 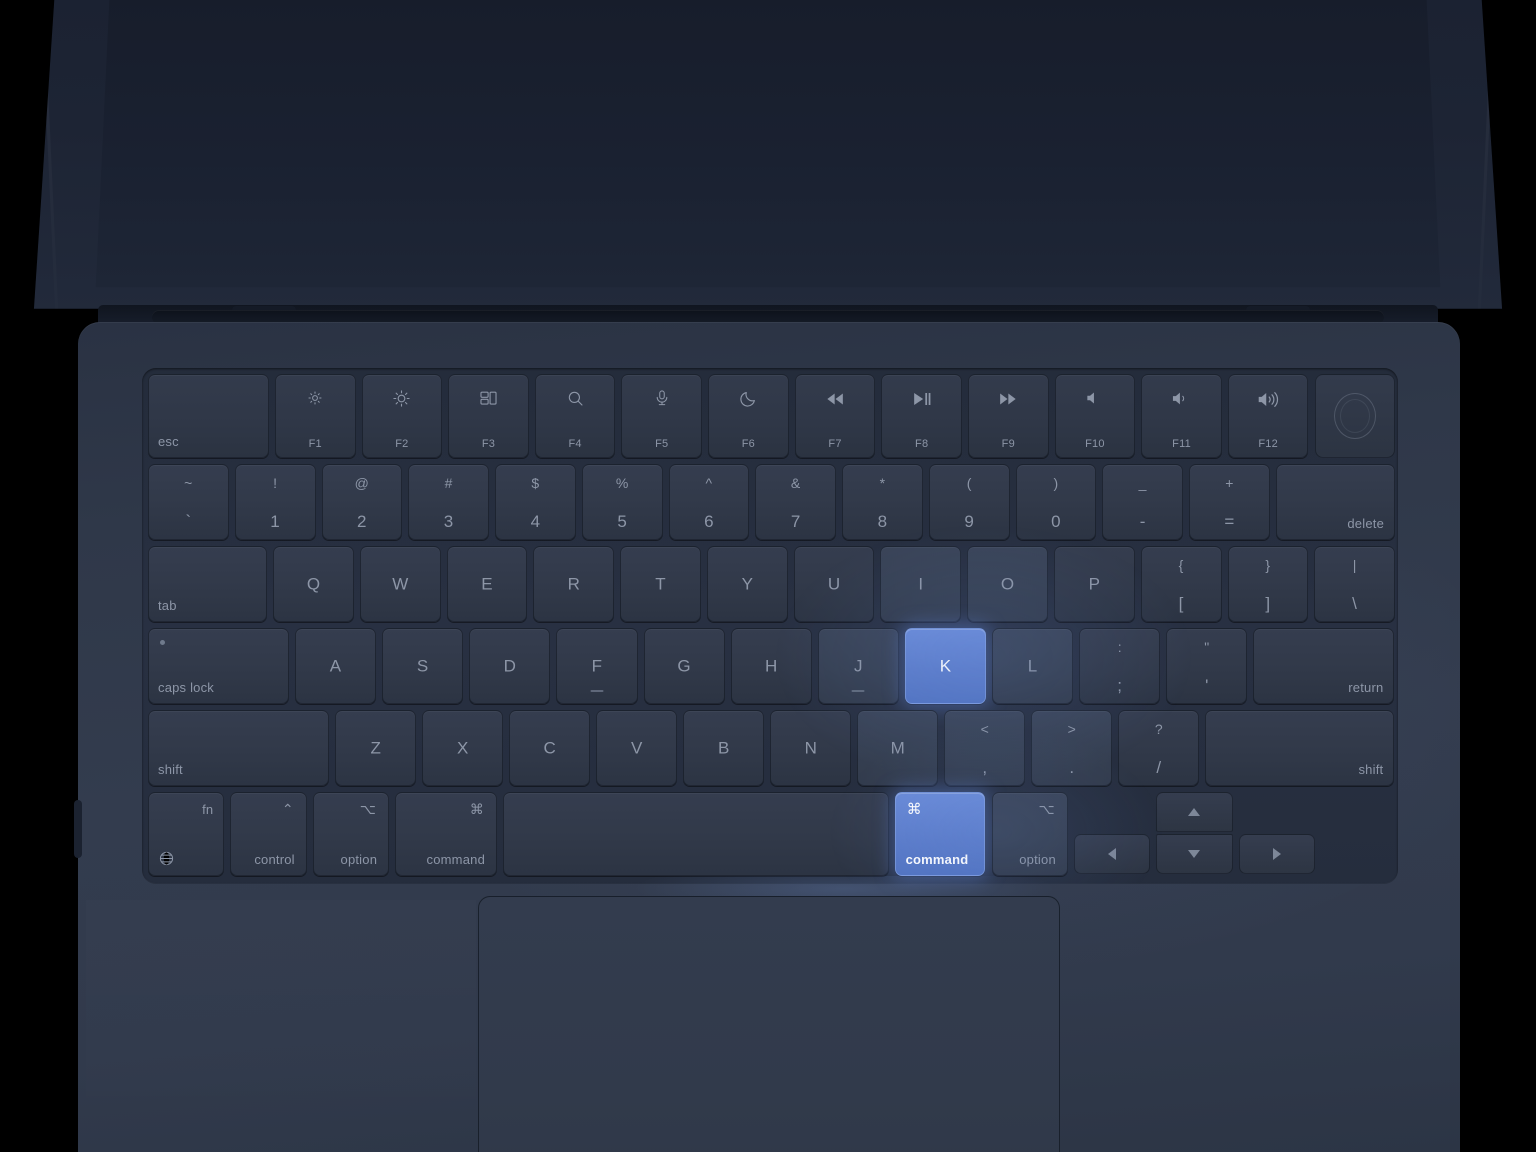 I want to click on key-a-label: A, so click(x=335, y=666).